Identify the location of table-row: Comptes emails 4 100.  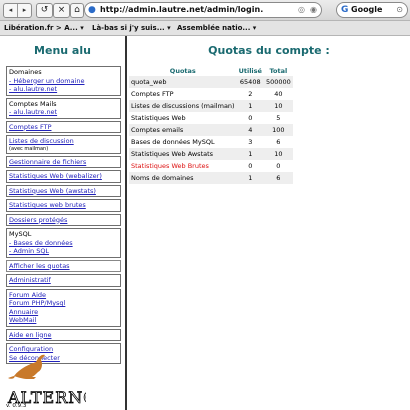
(211, 130).